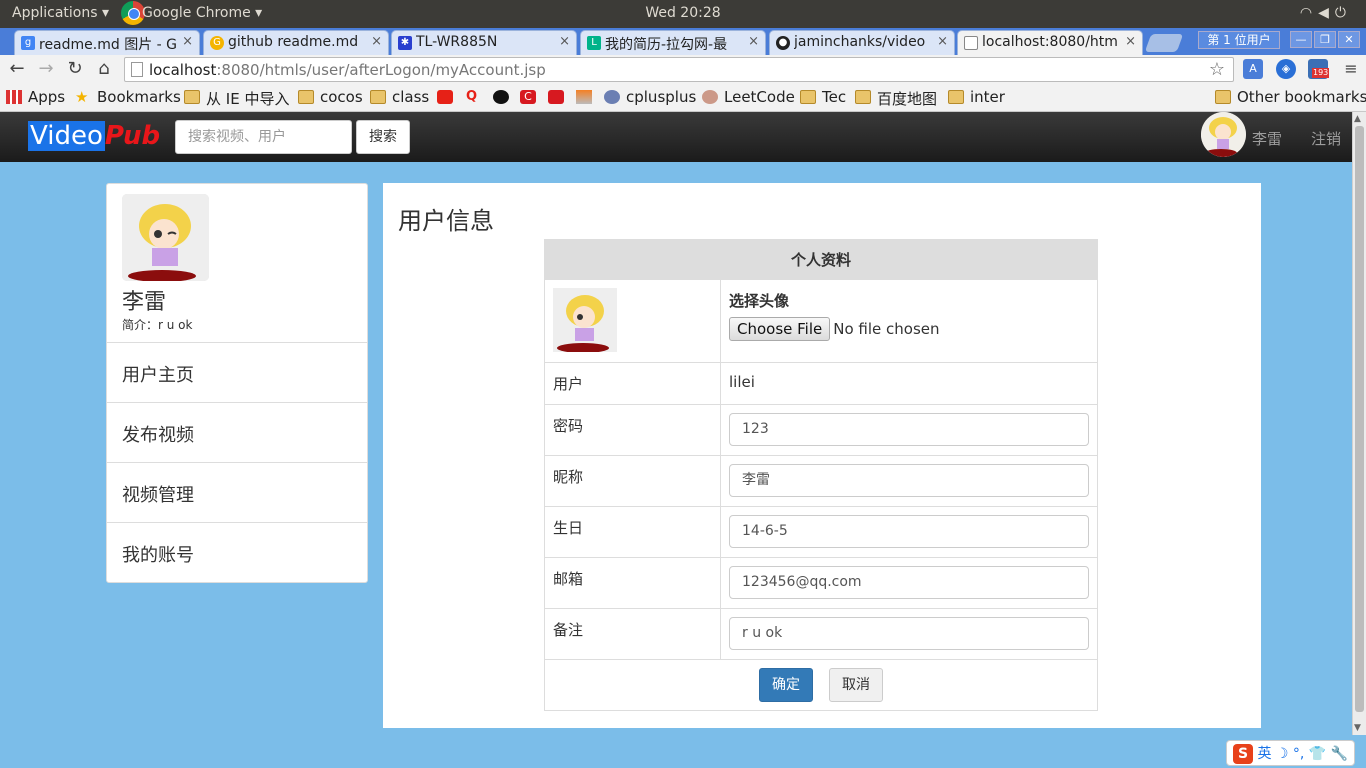 The image size is (1366, 768). Describe the element at coordinates (976, 97) in the screenshot. I see `bookmark-folder-inter: inter` at that location.